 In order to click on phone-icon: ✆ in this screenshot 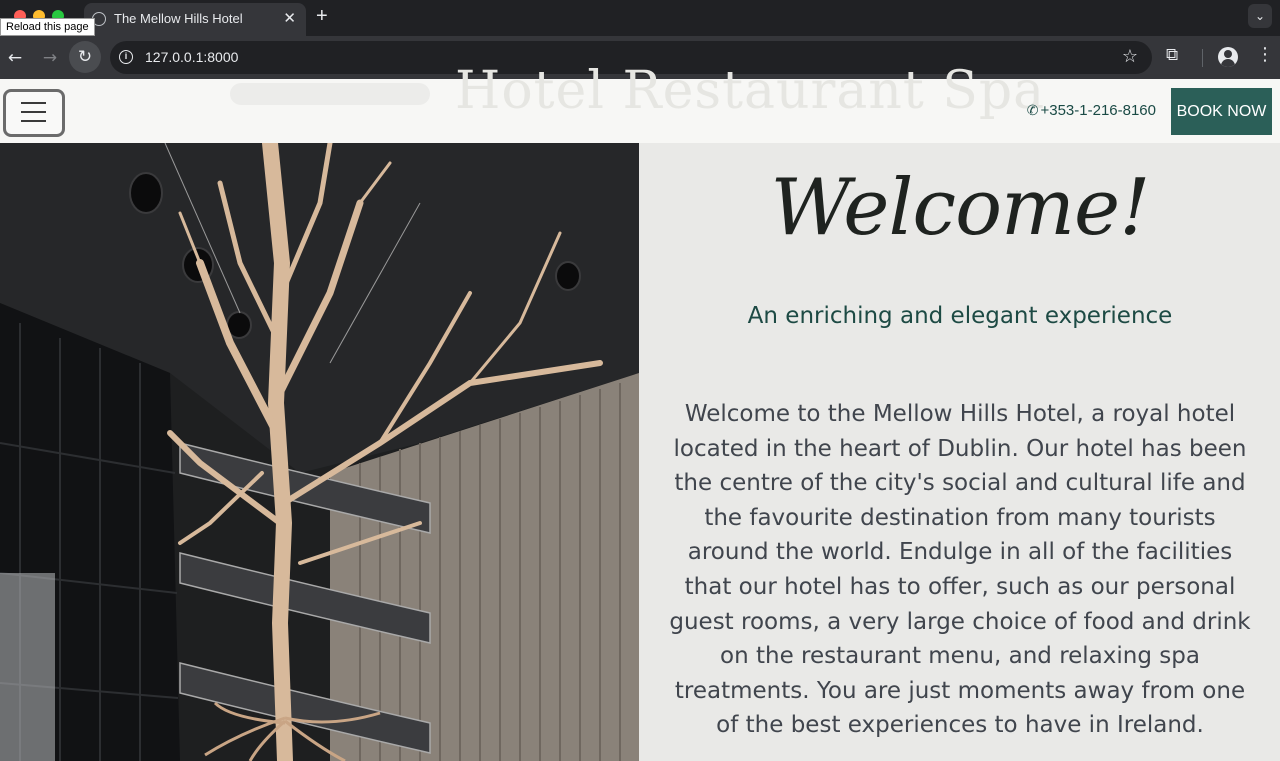, I will do `click(1032, 110)`.